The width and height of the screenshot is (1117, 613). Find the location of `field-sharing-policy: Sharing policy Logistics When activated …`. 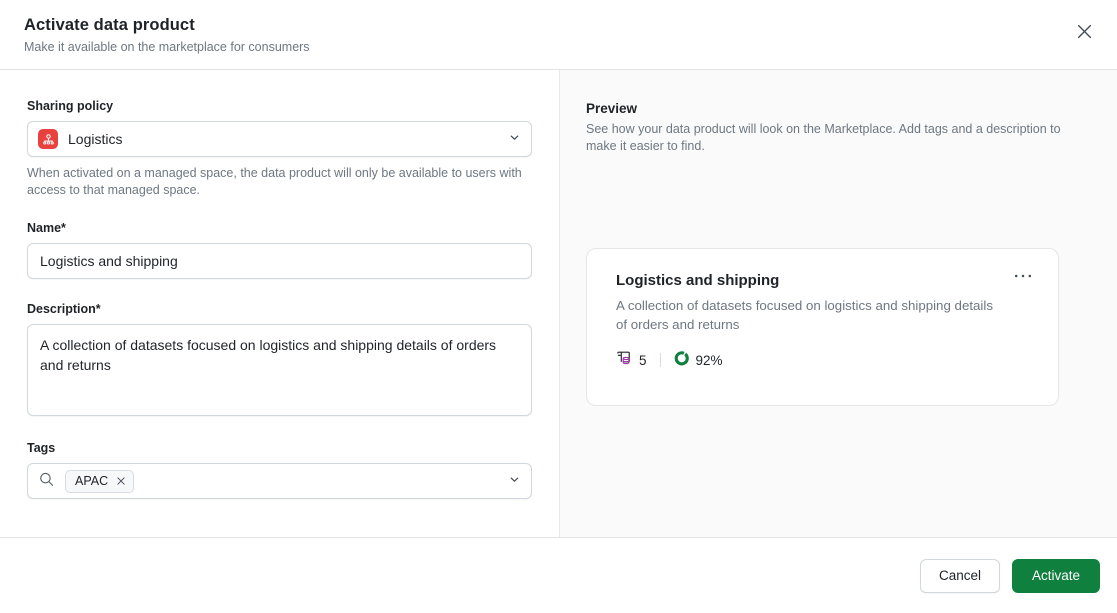

field-sharing-policy: Sharing policy Logistics When activated … is located at coordinates (279, 148).